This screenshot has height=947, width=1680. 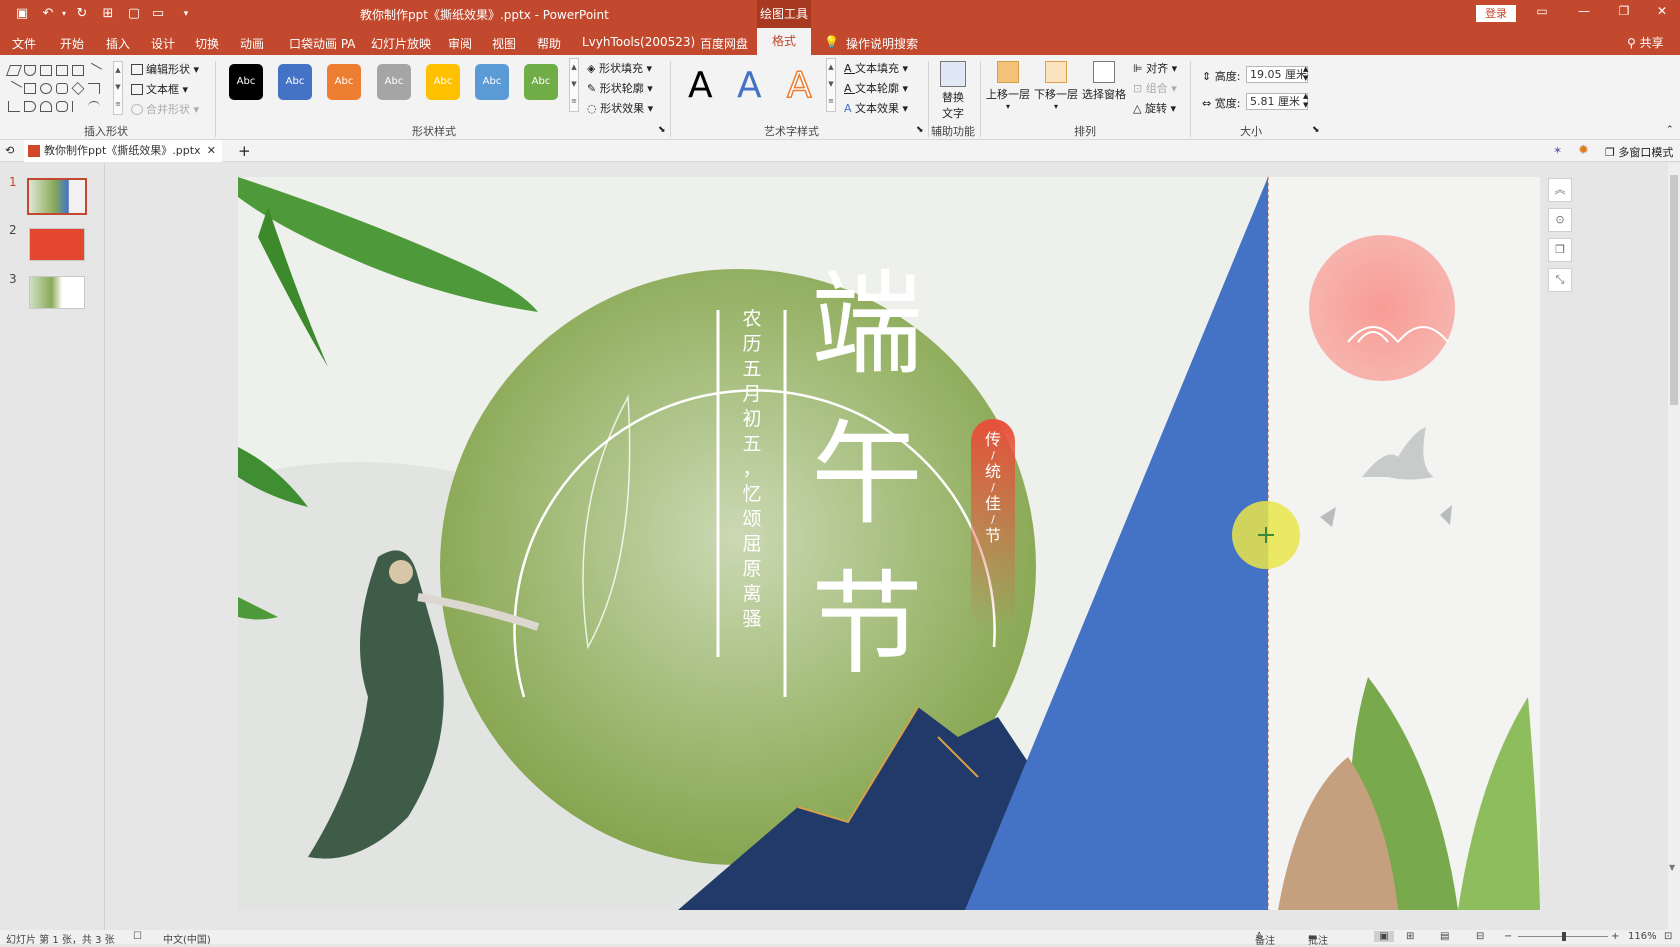 What do you see at coordinates (344, 82) in the screenshot?
I see `style-swatch-orange: Abc` at bounding box center [344, 82].